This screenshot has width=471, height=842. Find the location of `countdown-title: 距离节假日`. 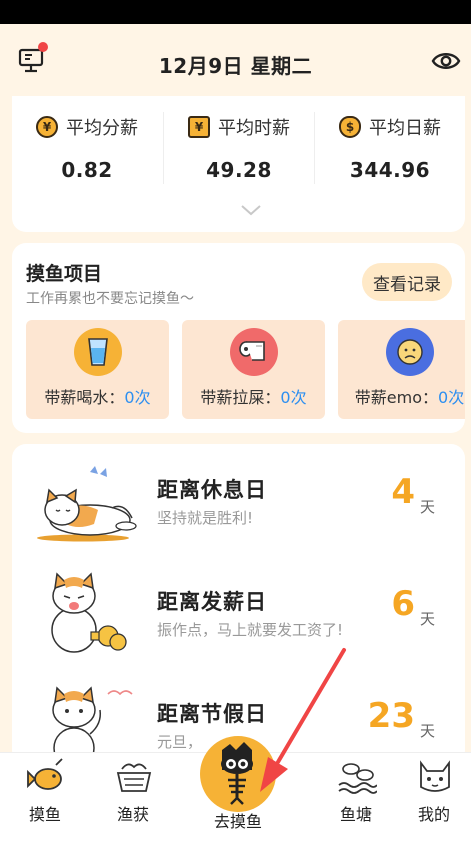

countdown-title: 距离节假日 is located at coordinates (212, 714).